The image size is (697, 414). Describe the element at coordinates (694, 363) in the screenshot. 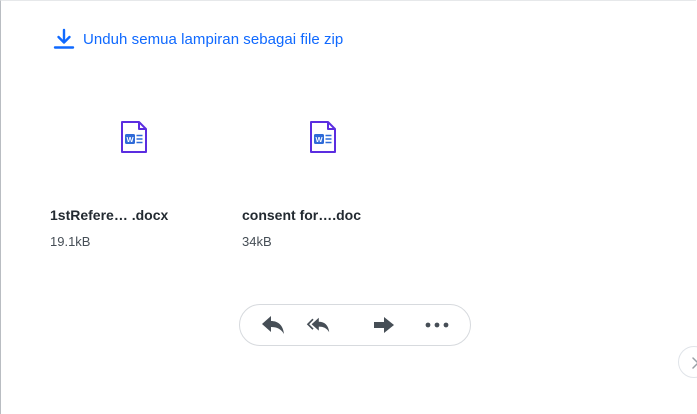

I see `chevron-right-icon` at that location.